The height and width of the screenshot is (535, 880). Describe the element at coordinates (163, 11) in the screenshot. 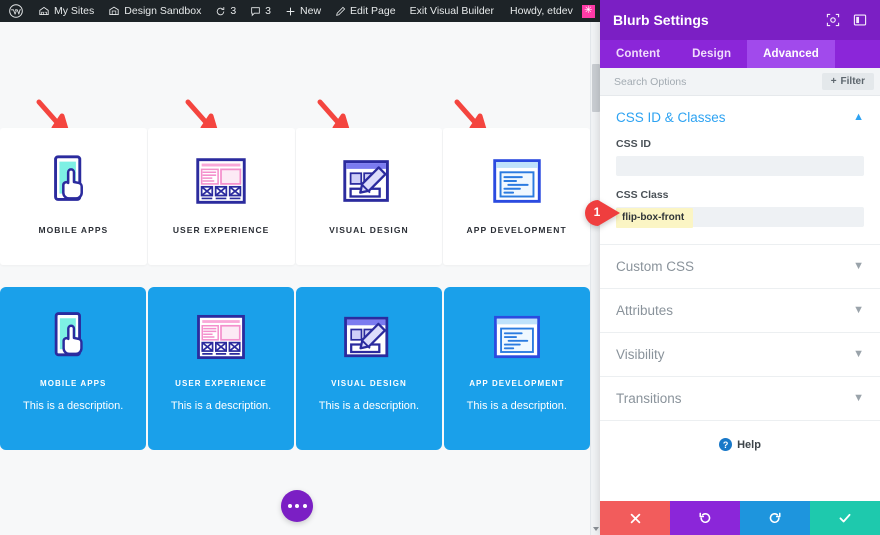

I see `admin-bar-label: Design Sandbox` at that location.